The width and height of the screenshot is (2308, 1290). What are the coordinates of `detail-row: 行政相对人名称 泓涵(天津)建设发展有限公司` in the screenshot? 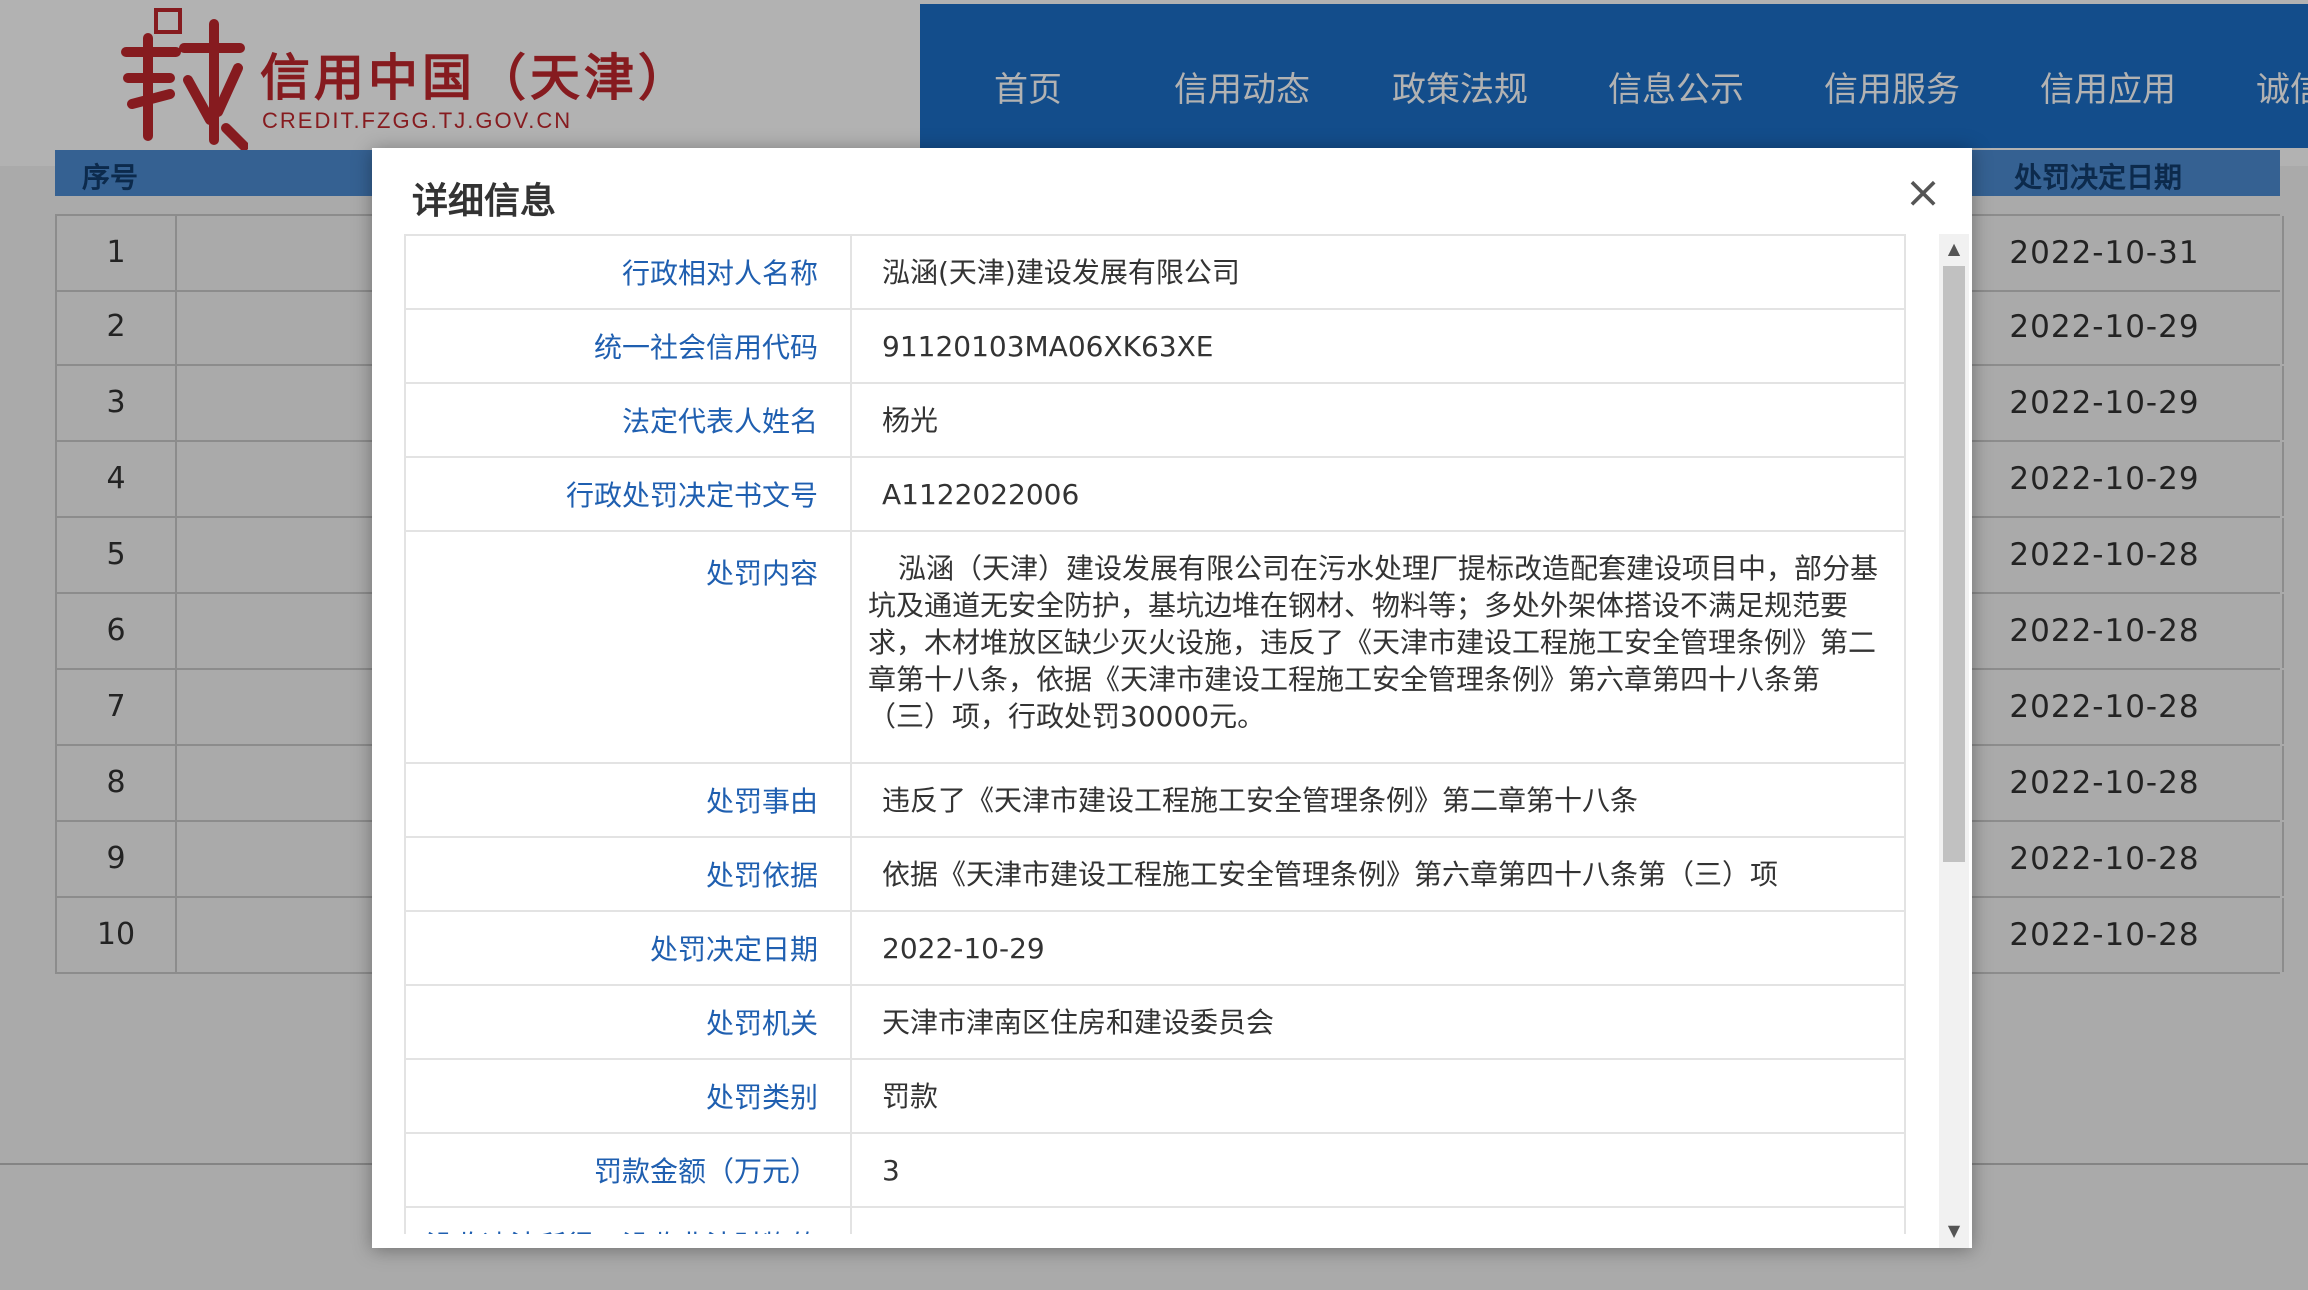 It's located at (1155, 272).